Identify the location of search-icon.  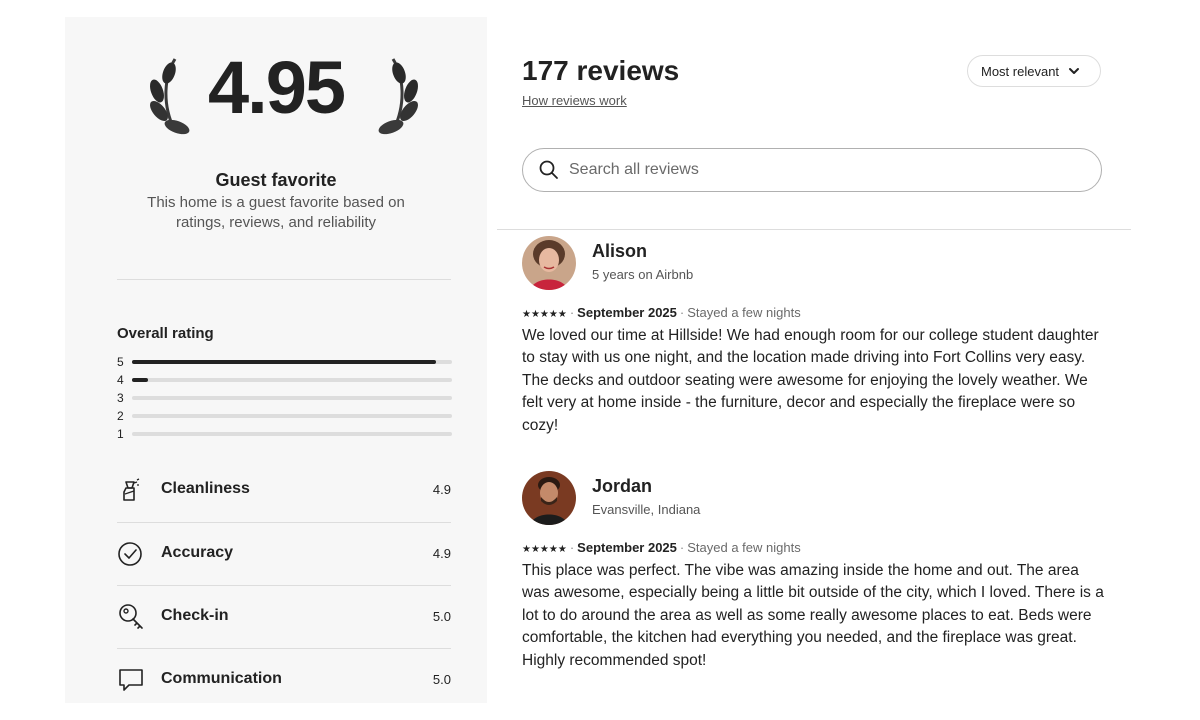
(548, 169).